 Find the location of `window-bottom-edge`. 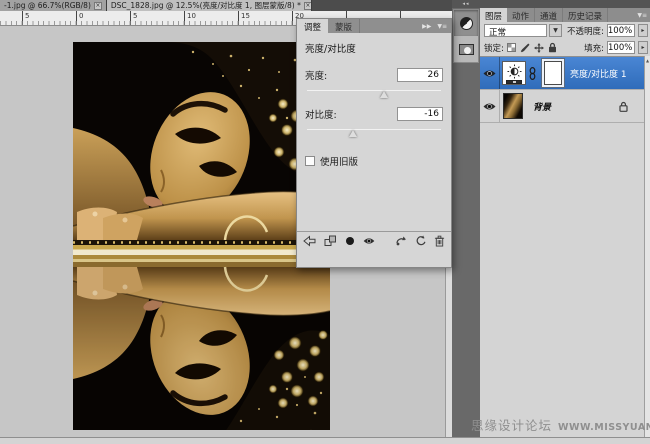

window-bottom-edge is located at coordinates (325, 440).